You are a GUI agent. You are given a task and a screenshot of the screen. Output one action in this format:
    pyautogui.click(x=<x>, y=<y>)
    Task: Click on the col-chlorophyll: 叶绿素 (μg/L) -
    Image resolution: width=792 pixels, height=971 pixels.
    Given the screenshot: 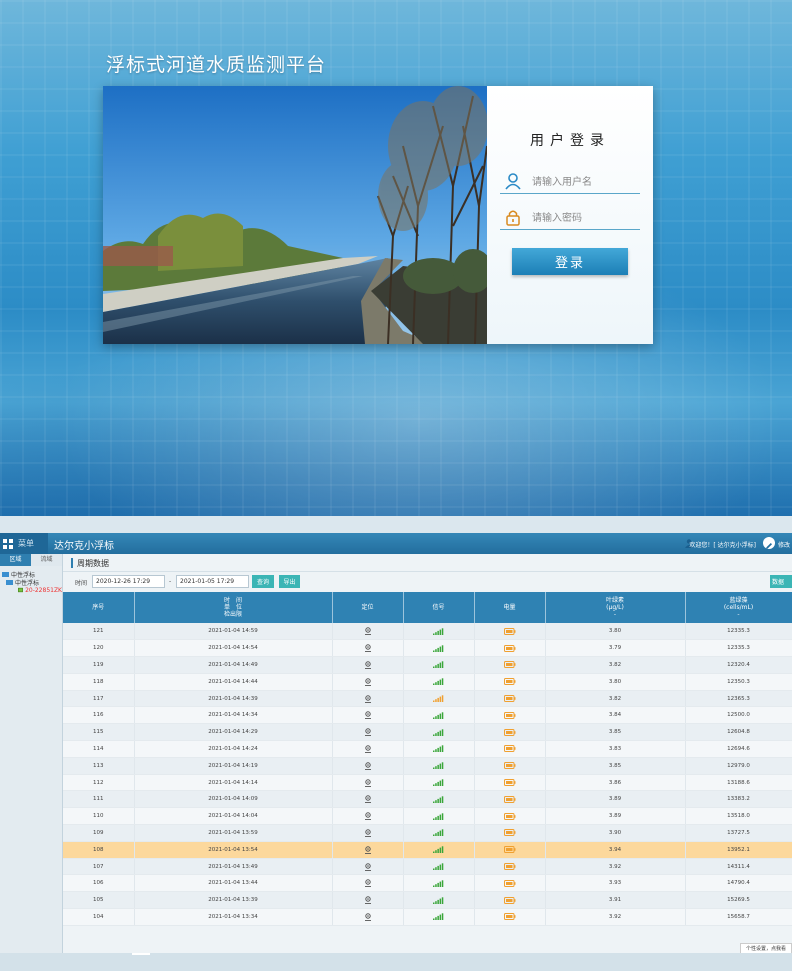 What is the action you would take?
    pyautogui.click(x=615, y=607)
    